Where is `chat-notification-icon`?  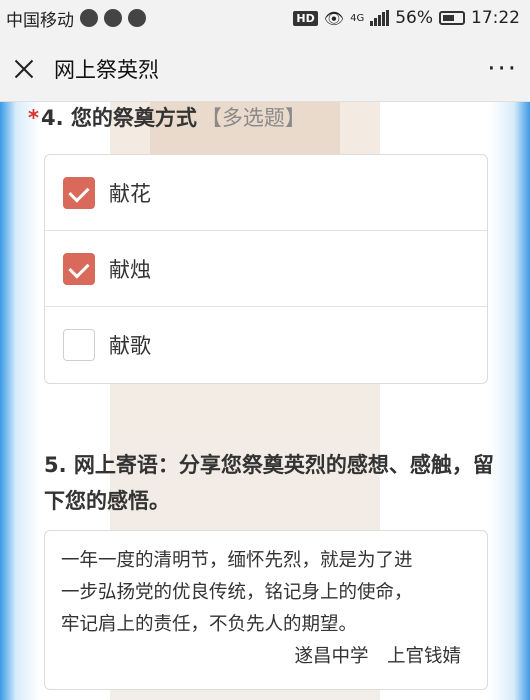 chat-notification-icon is located at coordinates (89, 18).